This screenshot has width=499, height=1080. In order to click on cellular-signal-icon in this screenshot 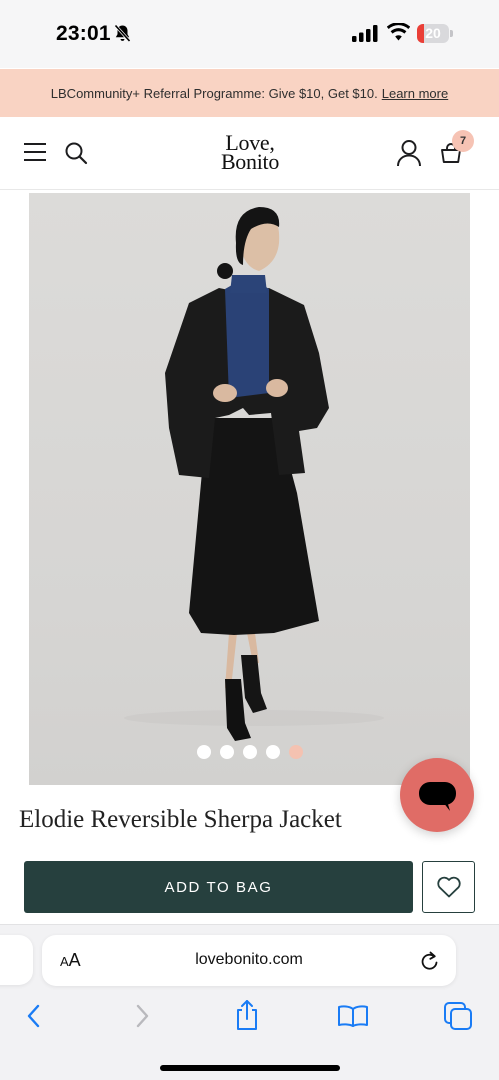, I will do `click(365, 36)`.